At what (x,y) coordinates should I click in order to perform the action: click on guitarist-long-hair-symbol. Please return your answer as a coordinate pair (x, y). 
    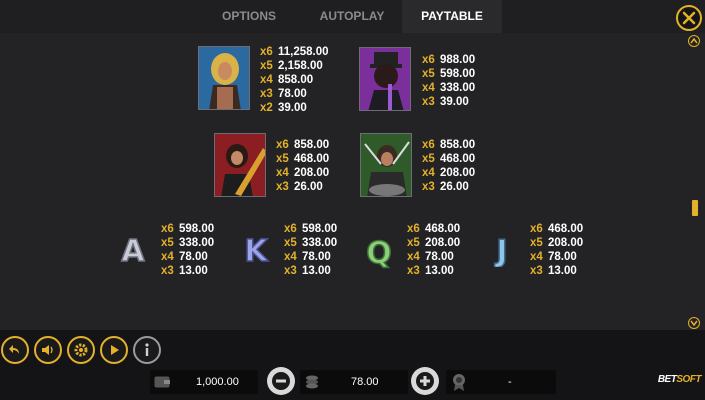
    Looking at the image, I should click on (224, 78).